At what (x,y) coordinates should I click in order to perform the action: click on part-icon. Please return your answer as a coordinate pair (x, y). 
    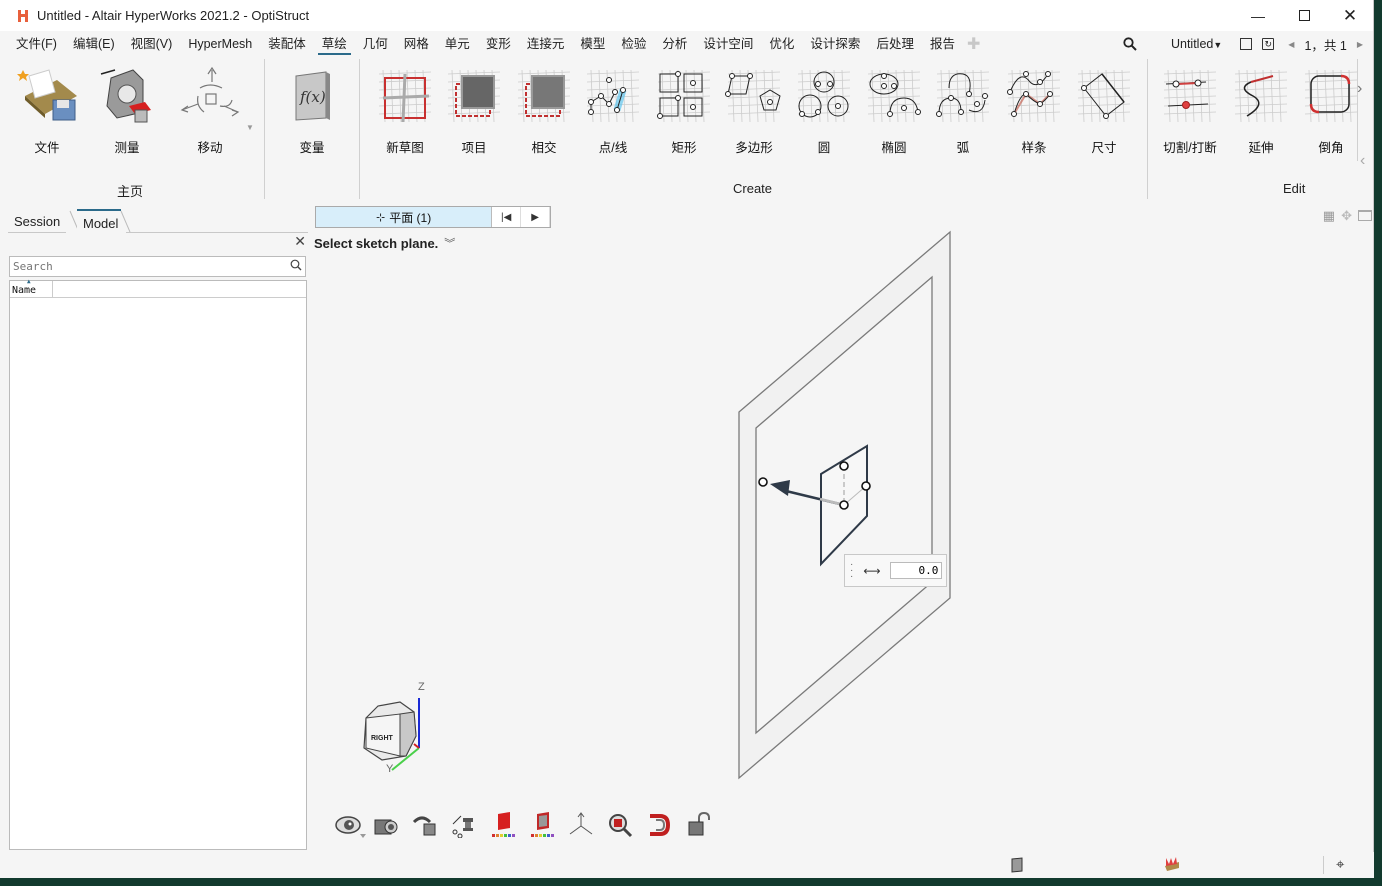
    Looking at the image, I should click on (1017, 865).